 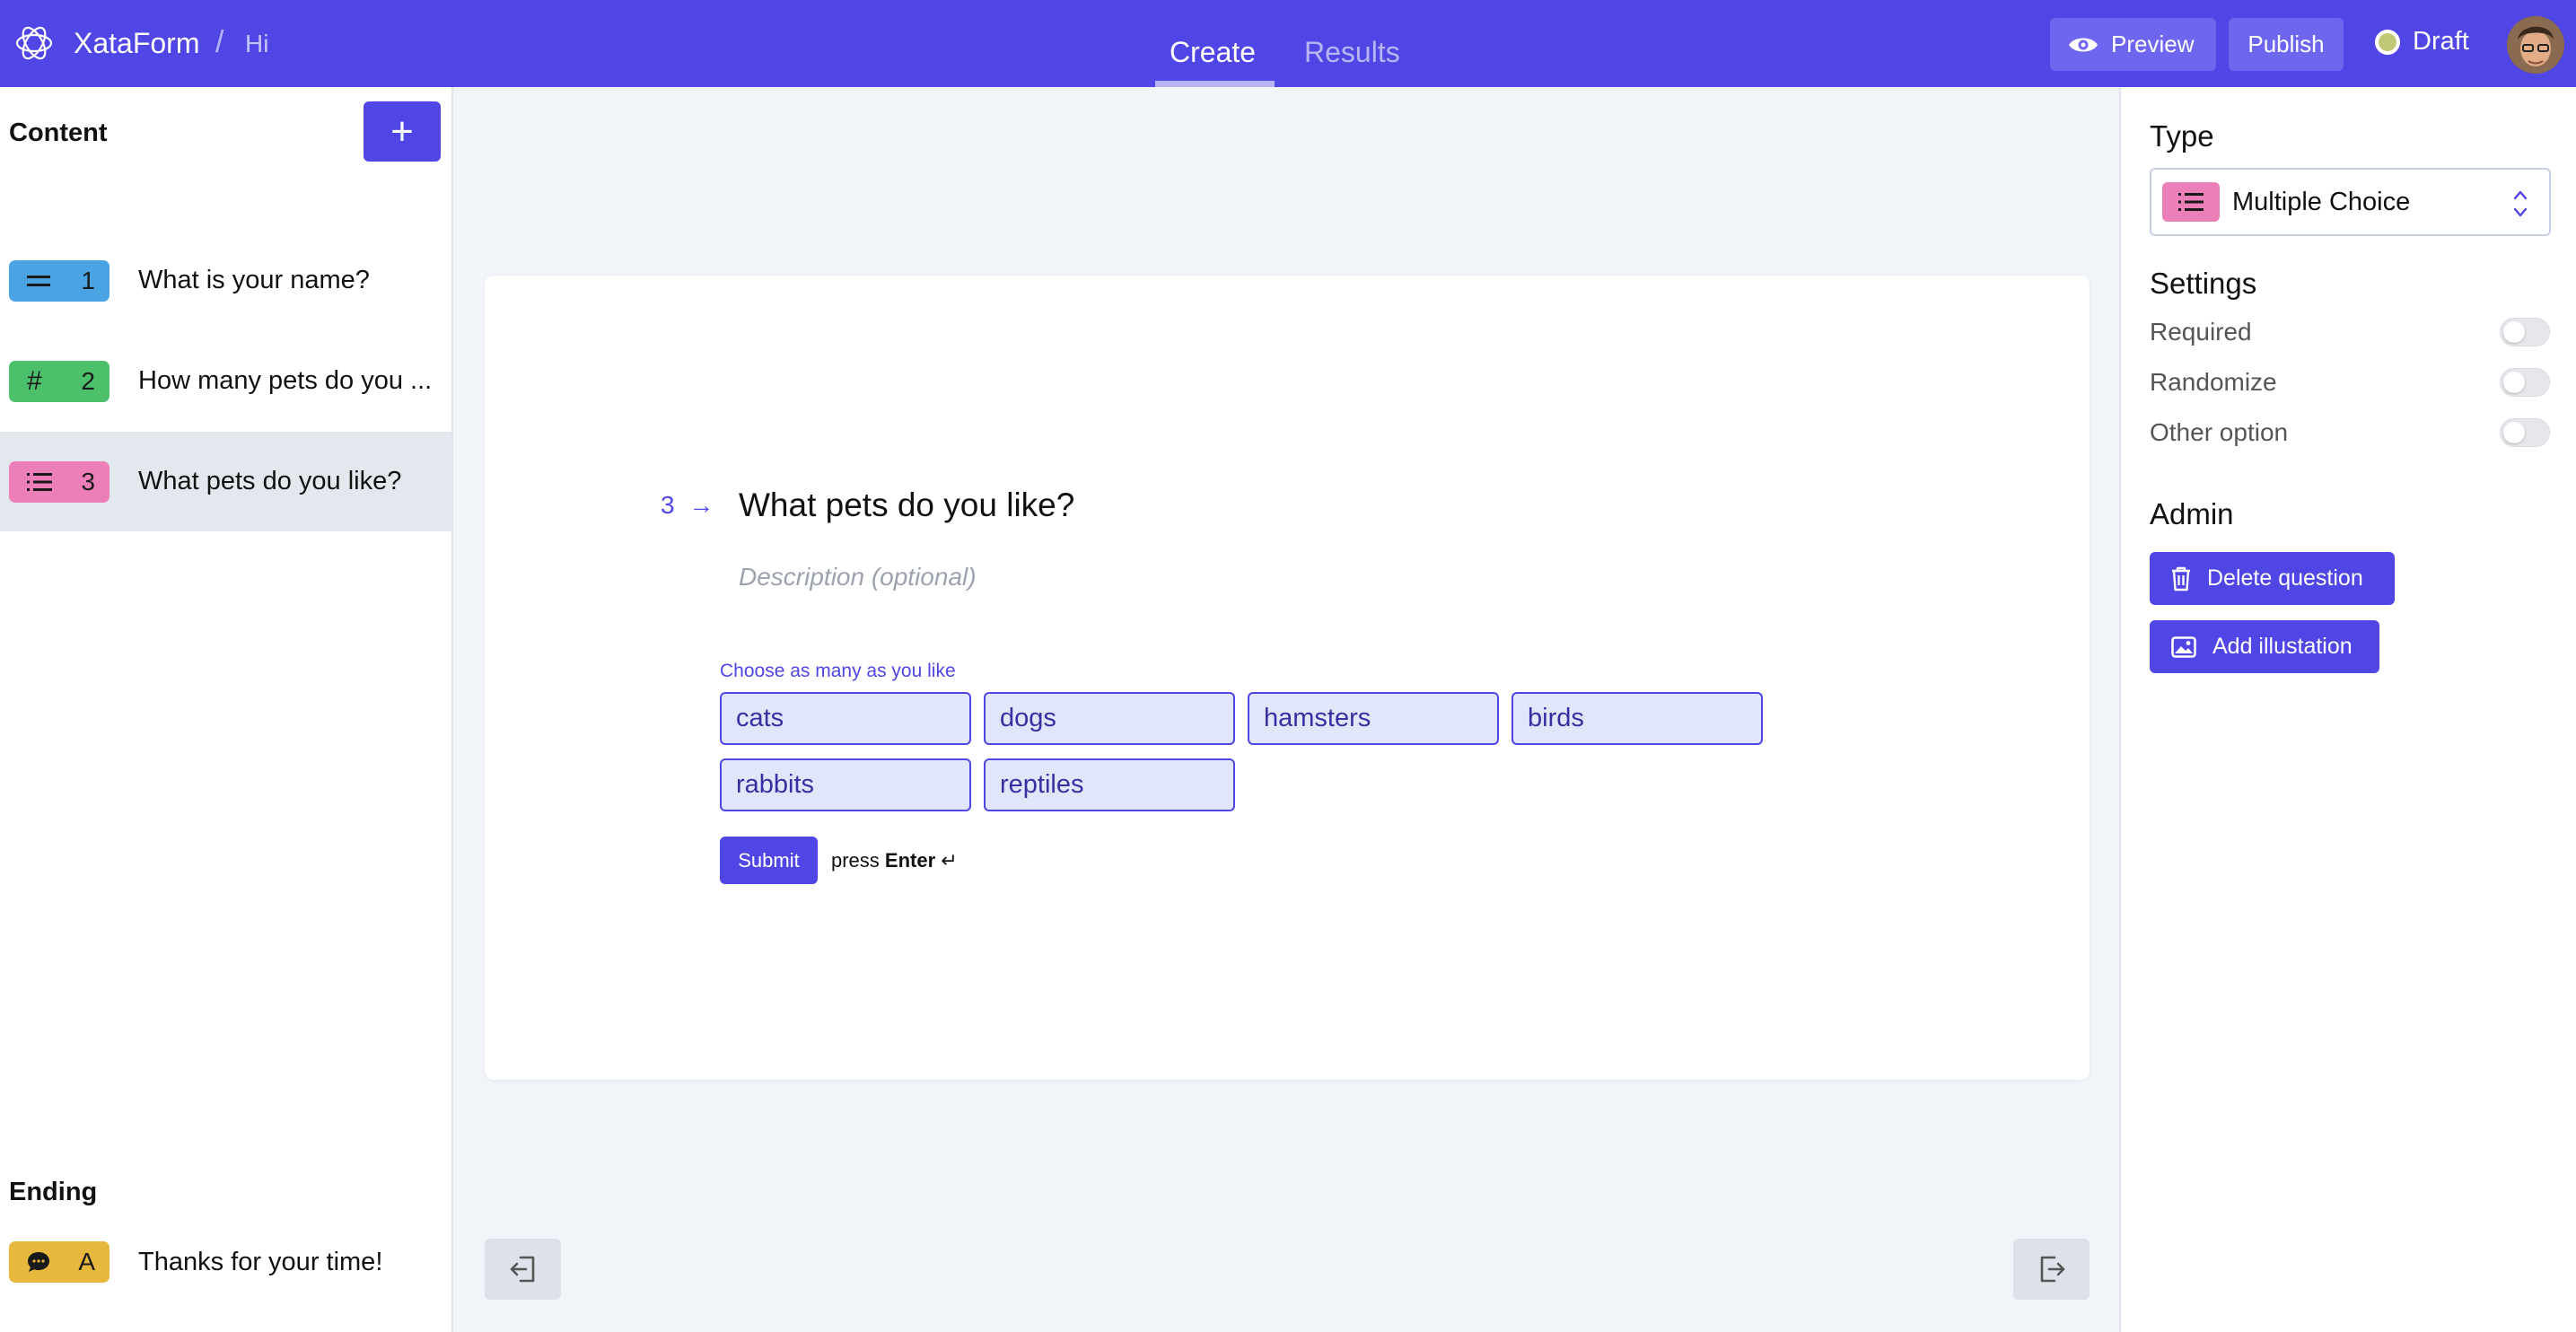 I want to click on ending-title: Ending, so click(x=53, y=1192).